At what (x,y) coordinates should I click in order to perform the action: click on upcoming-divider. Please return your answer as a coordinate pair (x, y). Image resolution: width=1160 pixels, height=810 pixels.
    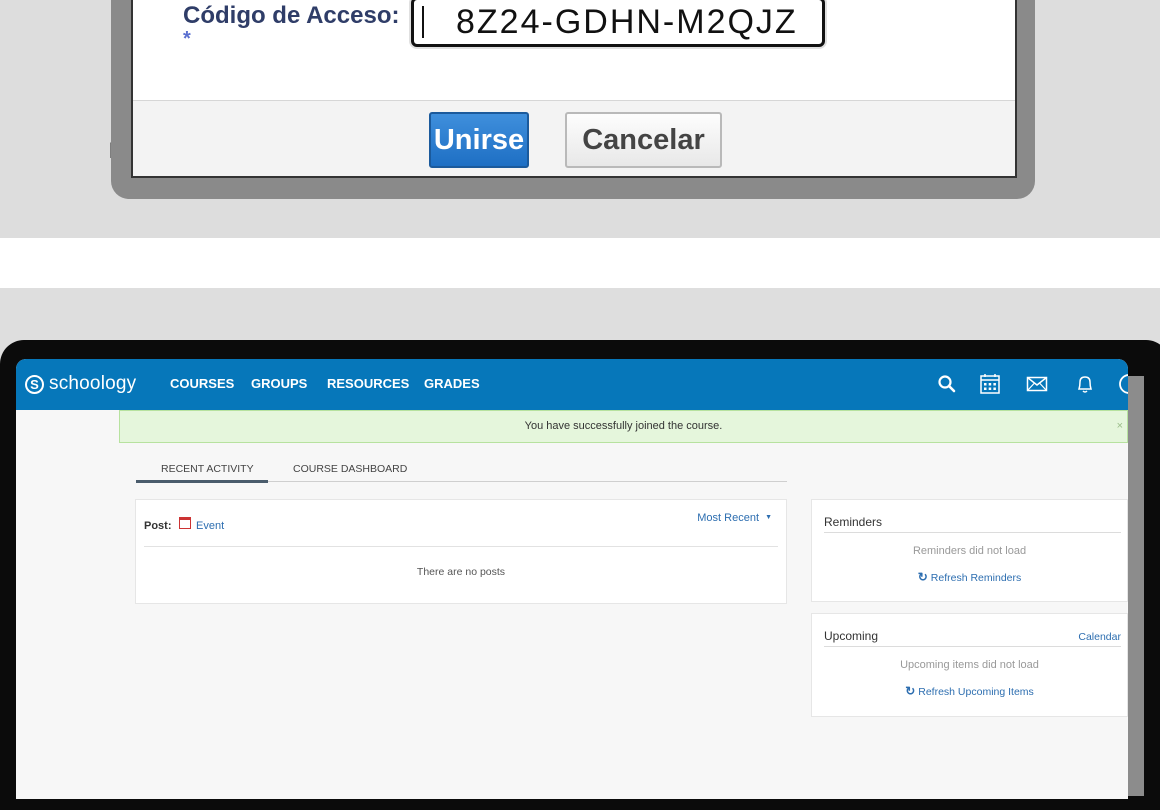
    Looking at the image, I should click on (972, 646).